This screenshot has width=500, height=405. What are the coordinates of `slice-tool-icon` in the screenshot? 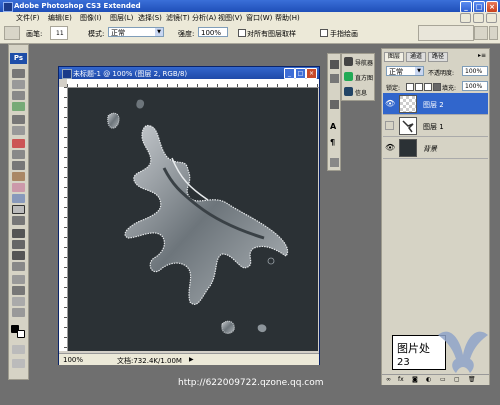 It's located at (18, 130).